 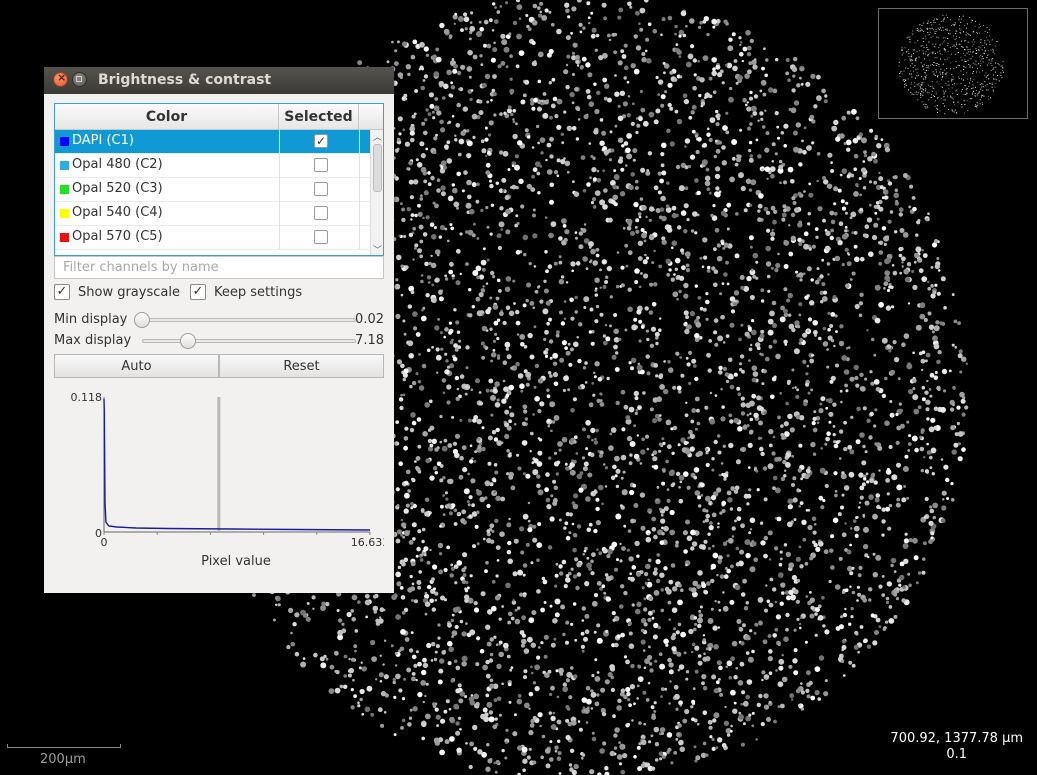 What do you see at coordinates (187, 341) in the screenshot?
I see `max-display-slider-thumb` at bounding box center [187, 341].